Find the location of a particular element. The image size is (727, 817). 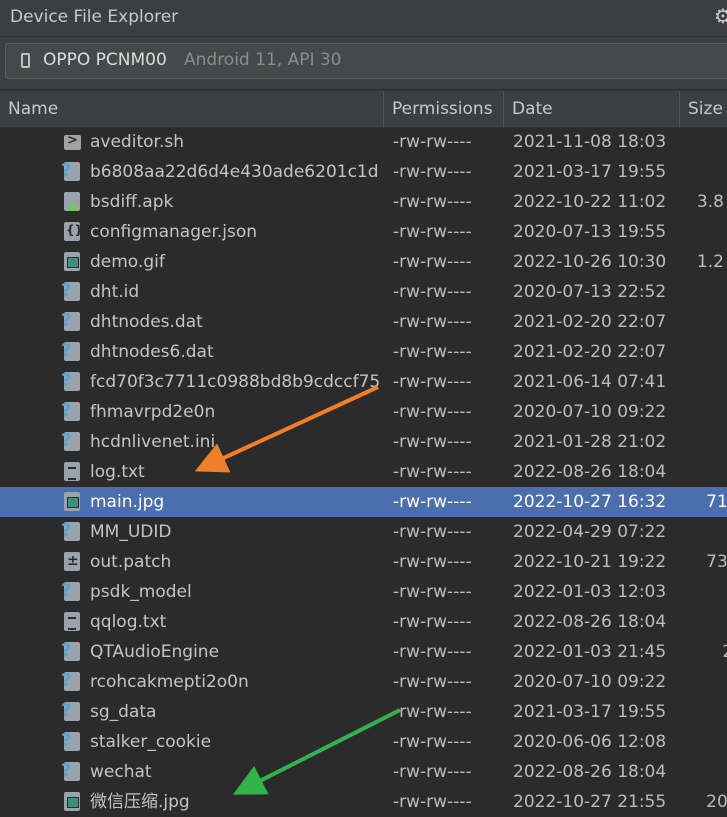

window-title: Device File Explorer is located at coordinates (94, 17).